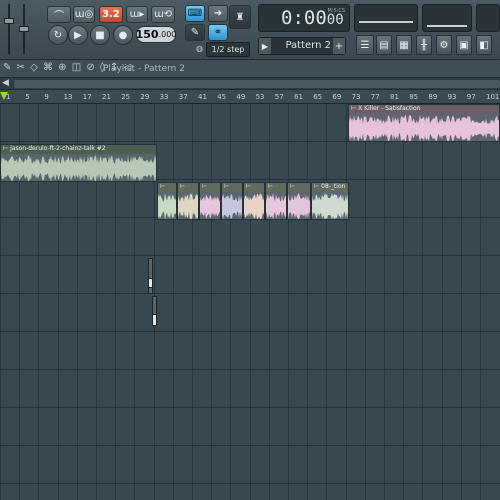 The image size is (500, 500). I want to click on master-volume-slider, so click(9, 29).